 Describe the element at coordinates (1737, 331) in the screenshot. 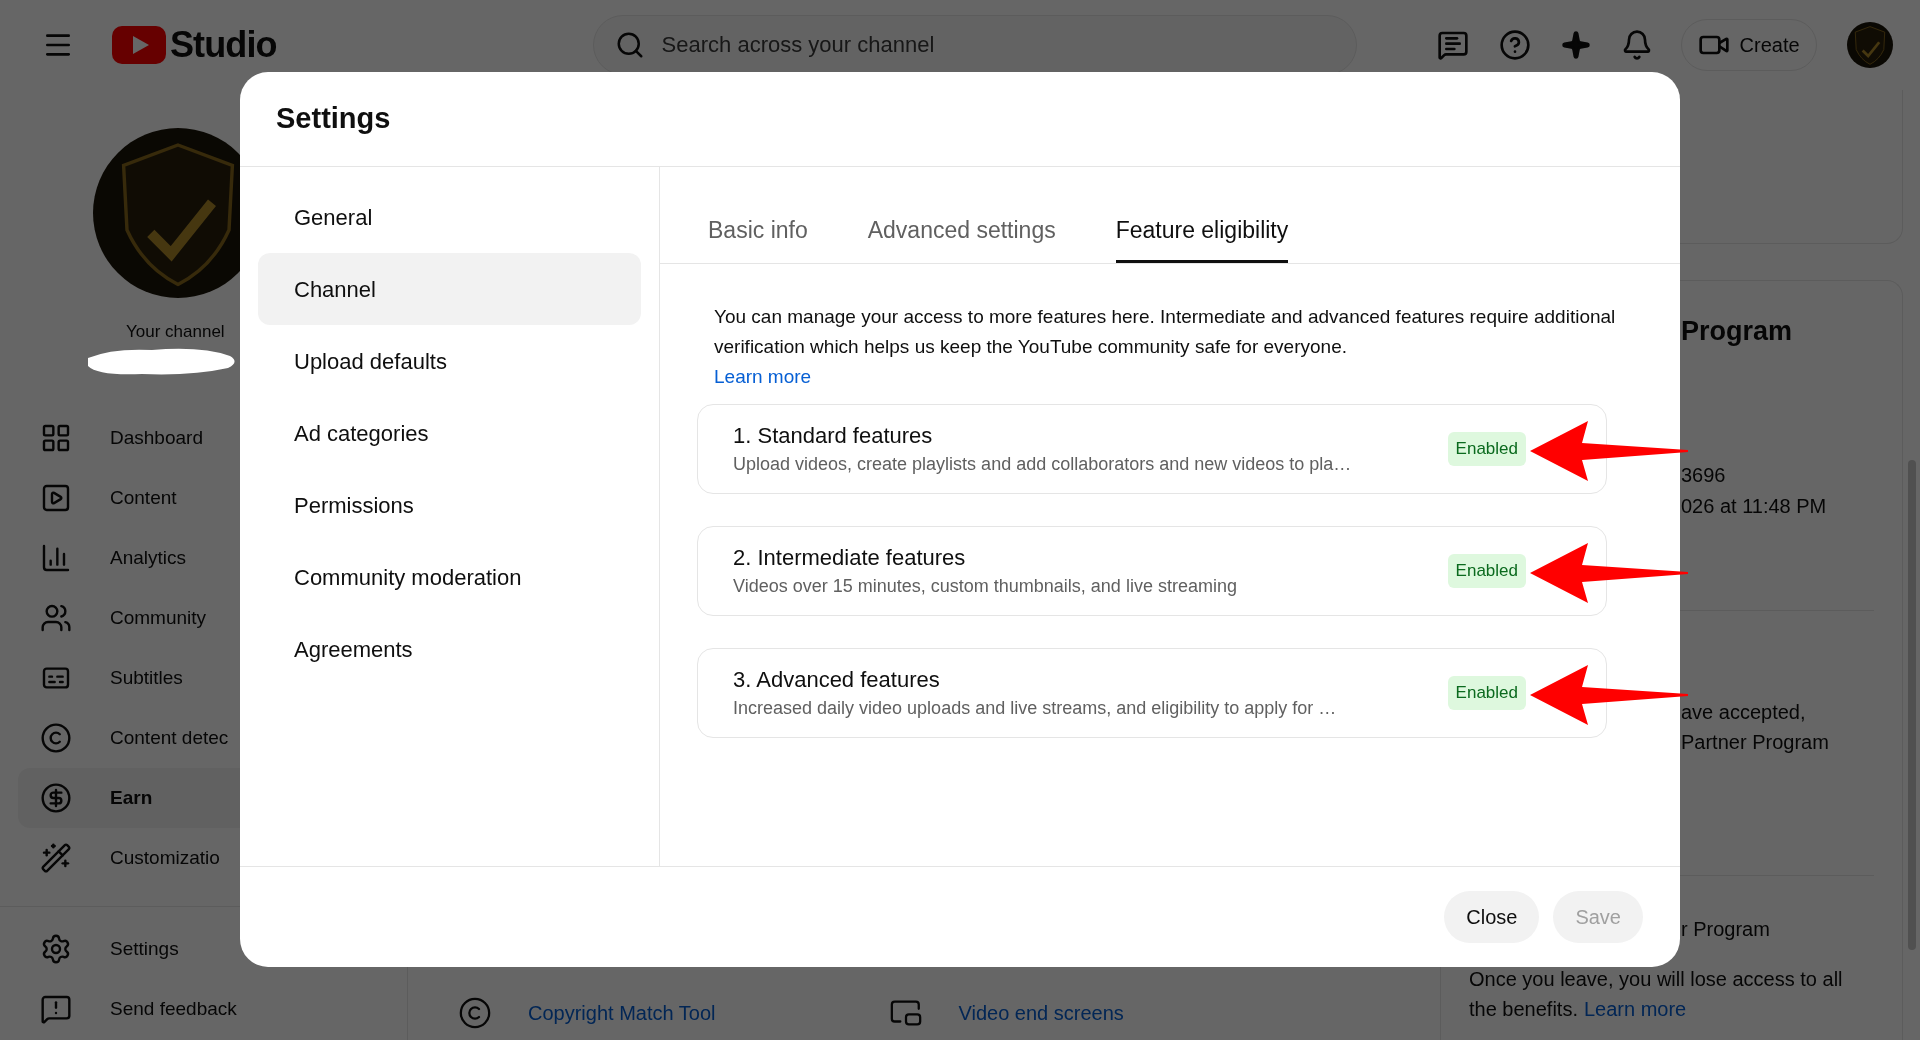

I see `panel-heading: Program` at that location.